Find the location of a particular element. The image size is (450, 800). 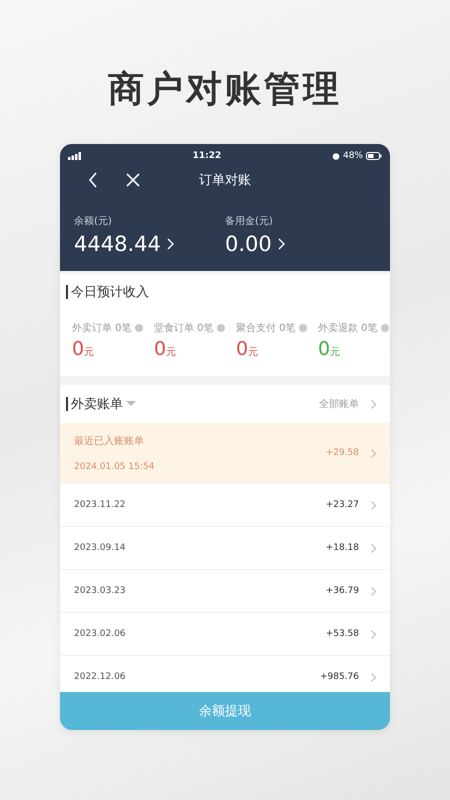

signal-icon is located at coordinates (75, 156).